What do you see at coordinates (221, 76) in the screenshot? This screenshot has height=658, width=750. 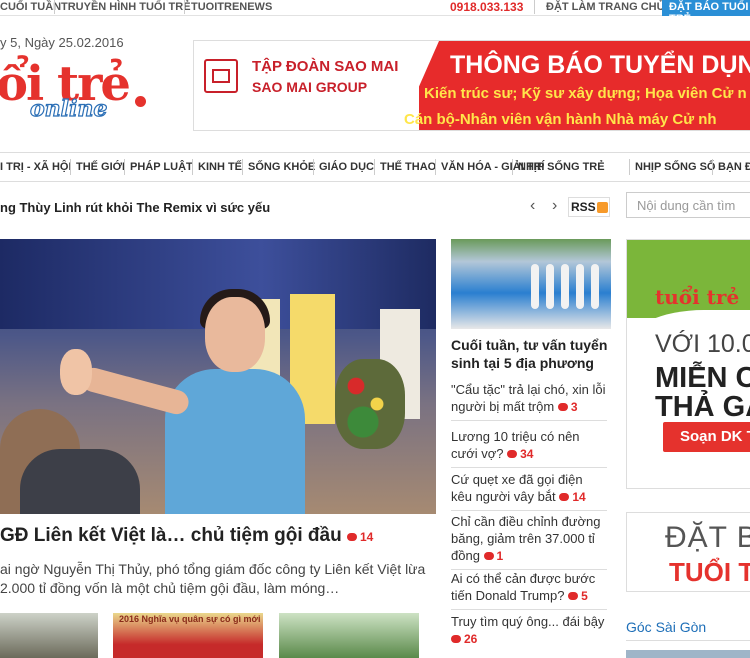 I see `sao-mai-logo-icon` at bounding box center [221, 76].